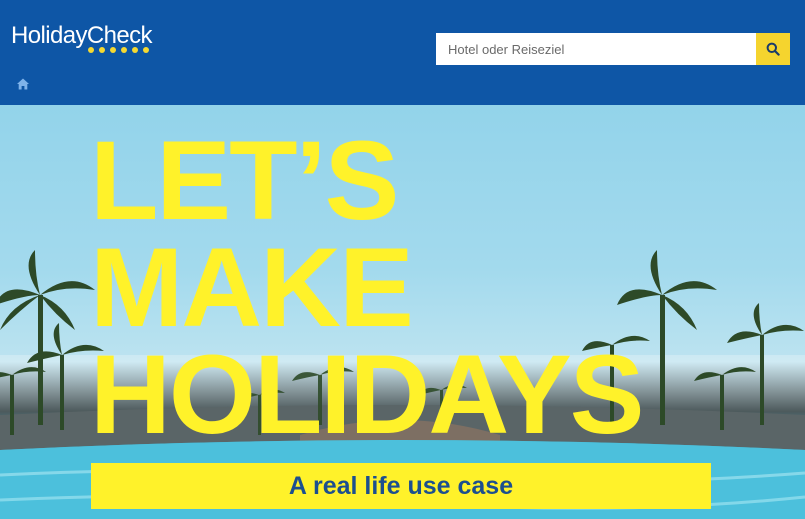 The height and width of the screenshot is (519, 805). I want to click on headline-line-1: LET’S, so click(244, 180).